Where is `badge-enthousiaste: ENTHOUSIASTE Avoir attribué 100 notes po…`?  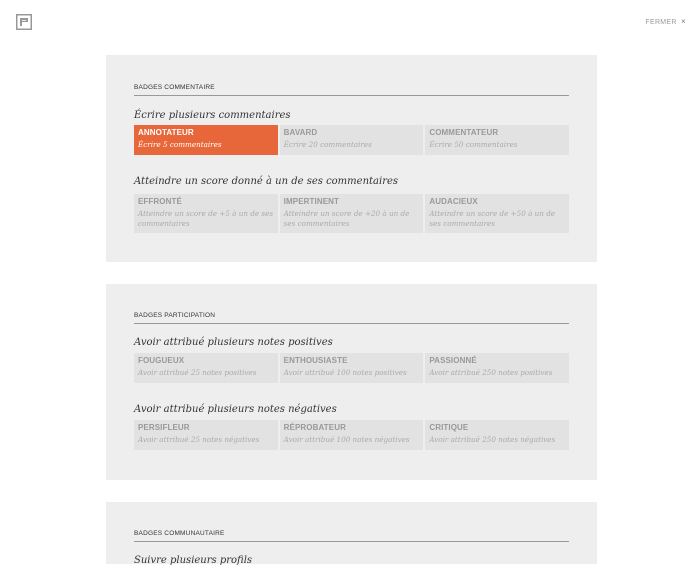 badge-enthousiaste: ENTHOUSIASTE Avoir attribué 100 notes po… is located at coordinates (351, 368).